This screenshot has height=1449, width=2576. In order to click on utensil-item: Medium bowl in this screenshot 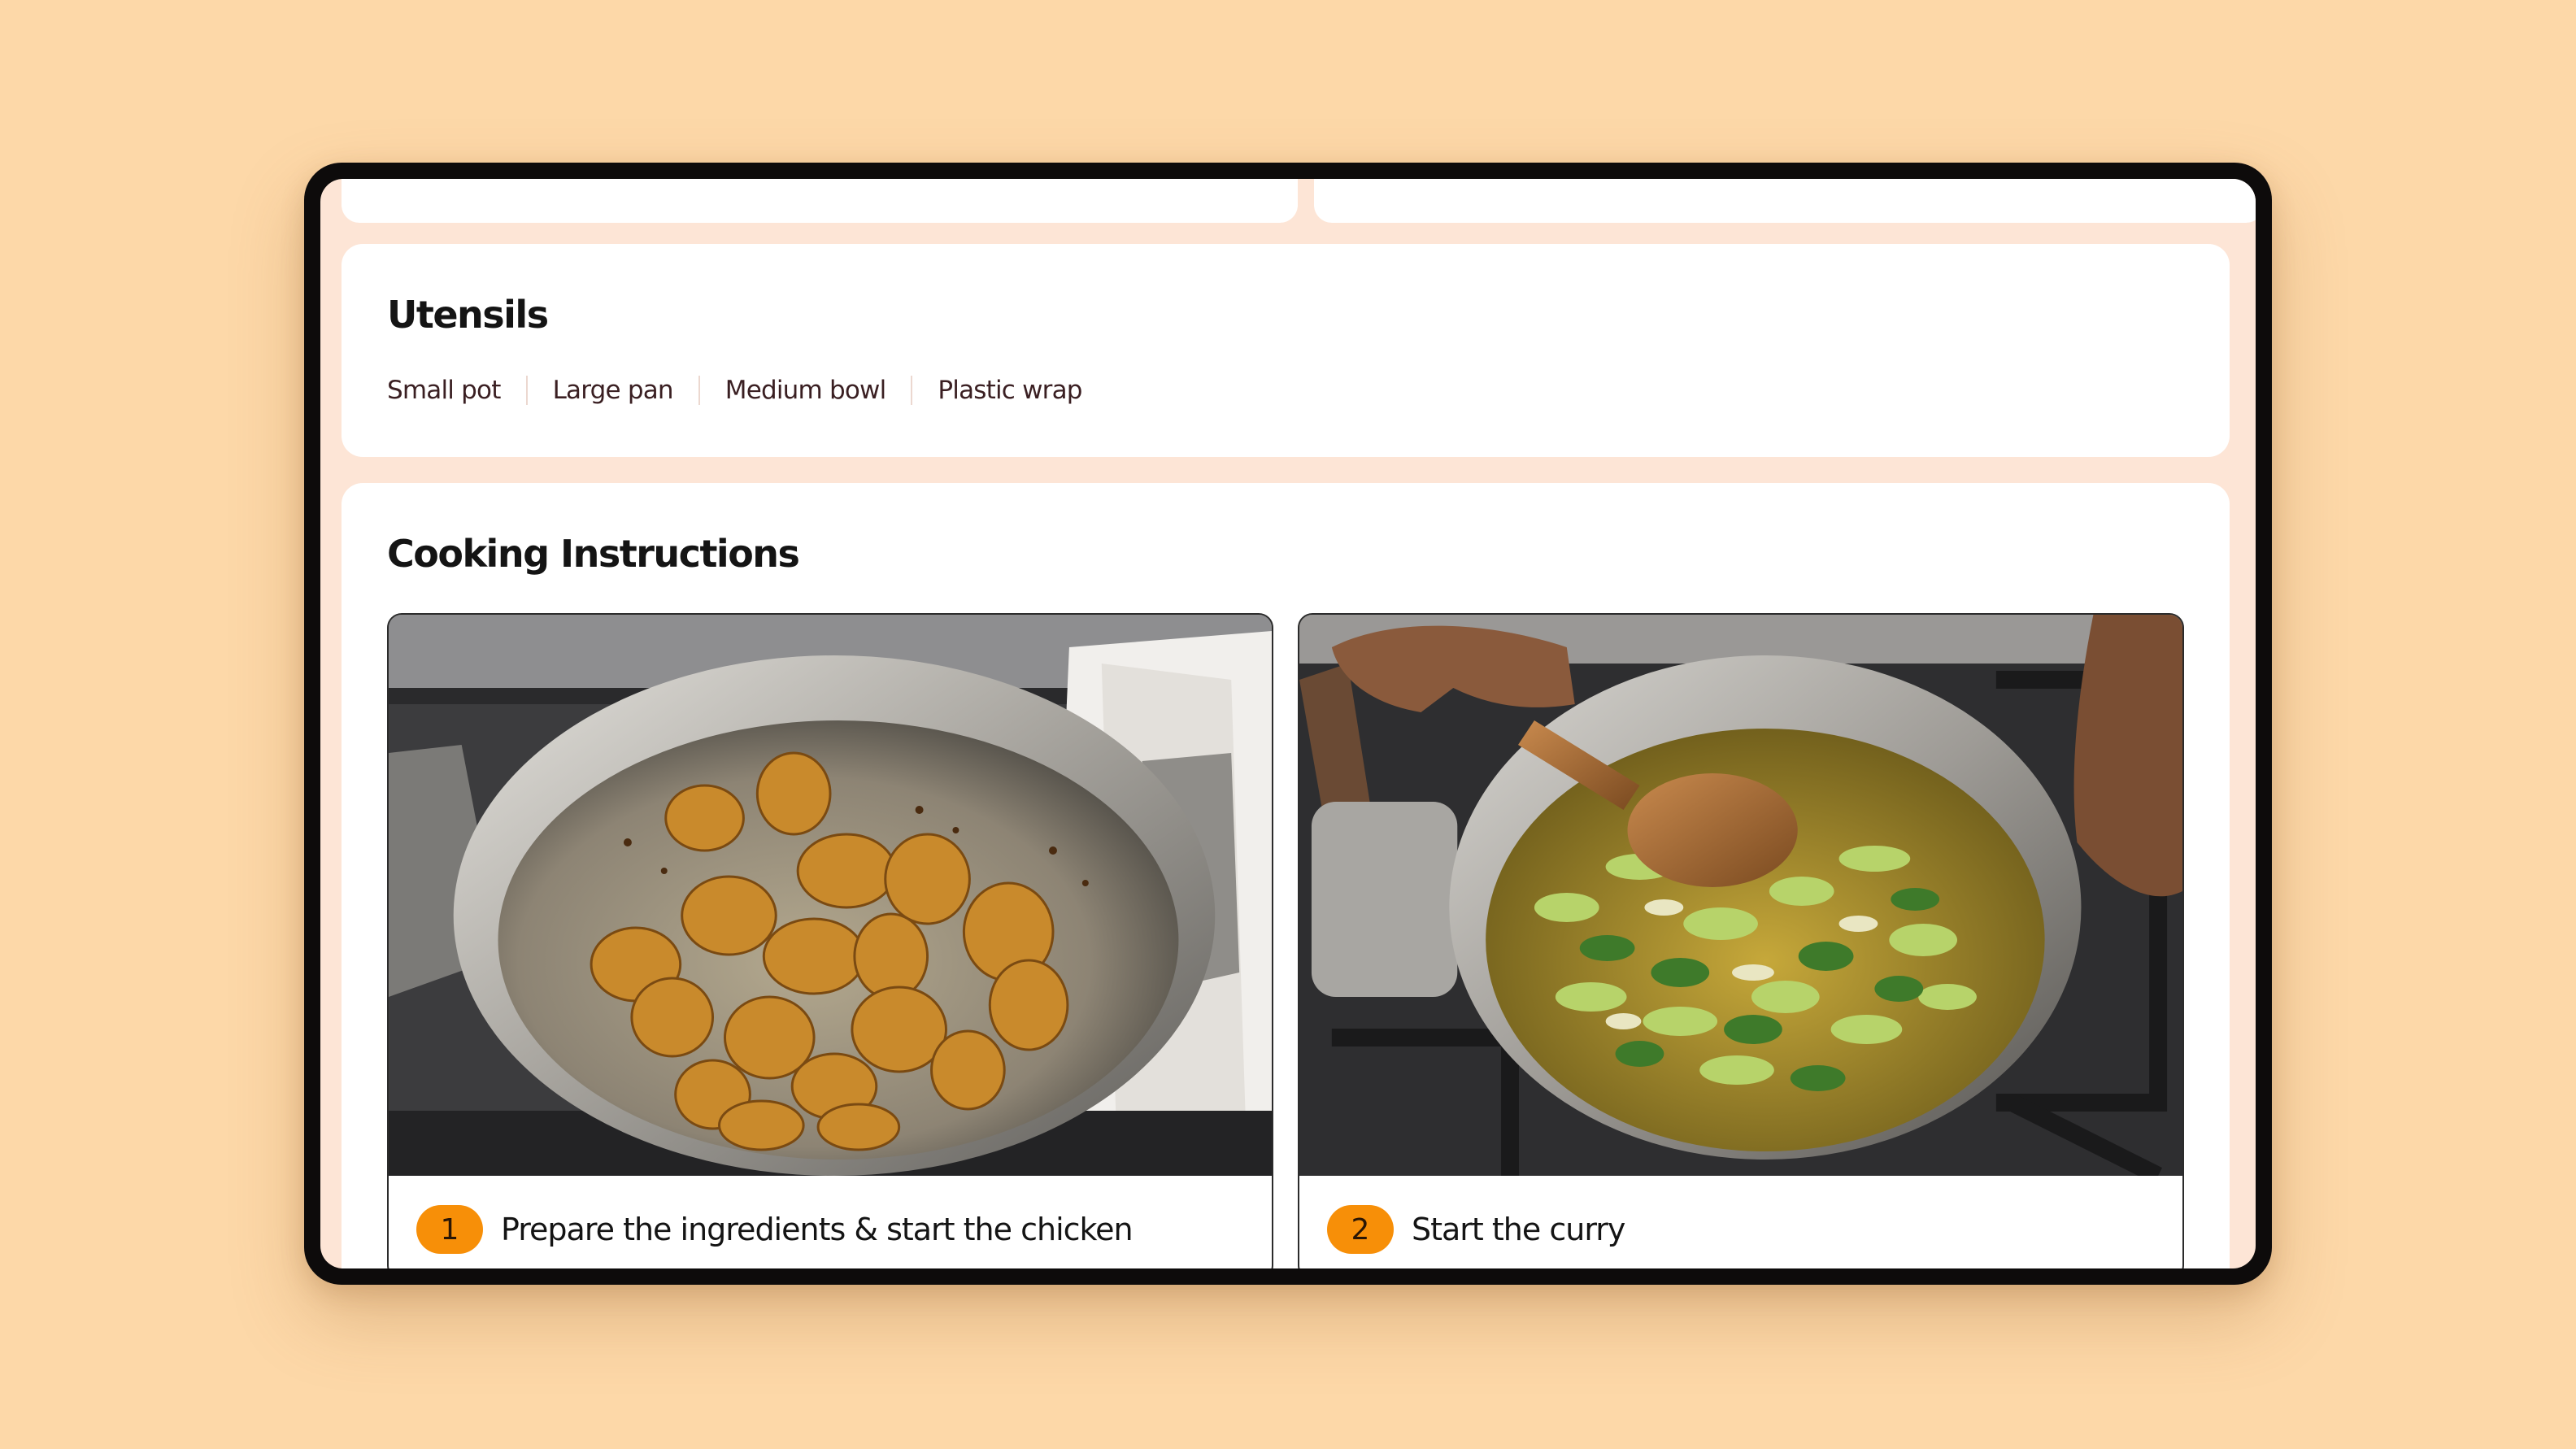, I will do `click(805, 391)`.